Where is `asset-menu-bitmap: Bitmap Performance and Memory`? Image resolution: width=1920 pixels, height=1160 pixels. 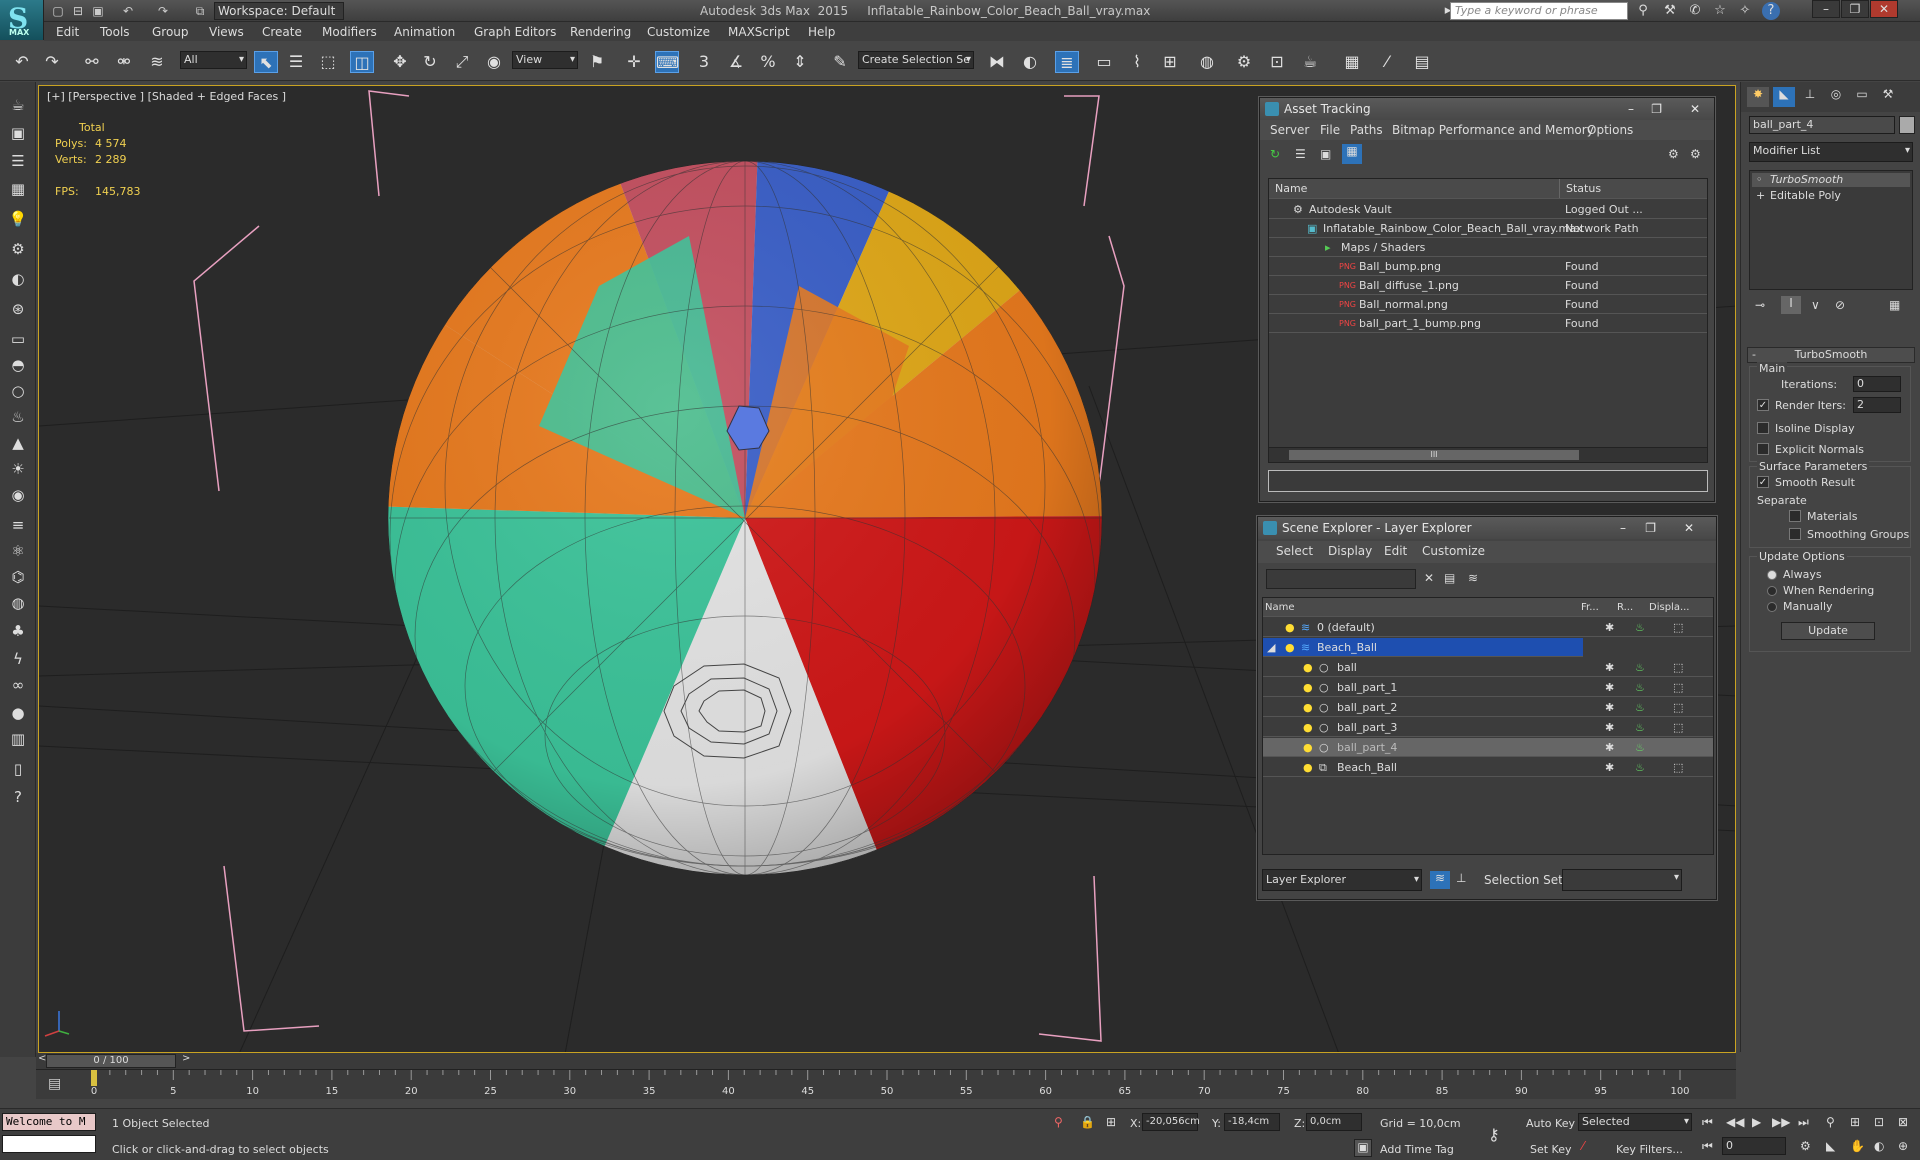 asset-menu-bitmap: Bitmap Performance and Memory is located at coordinates (1493, 130).